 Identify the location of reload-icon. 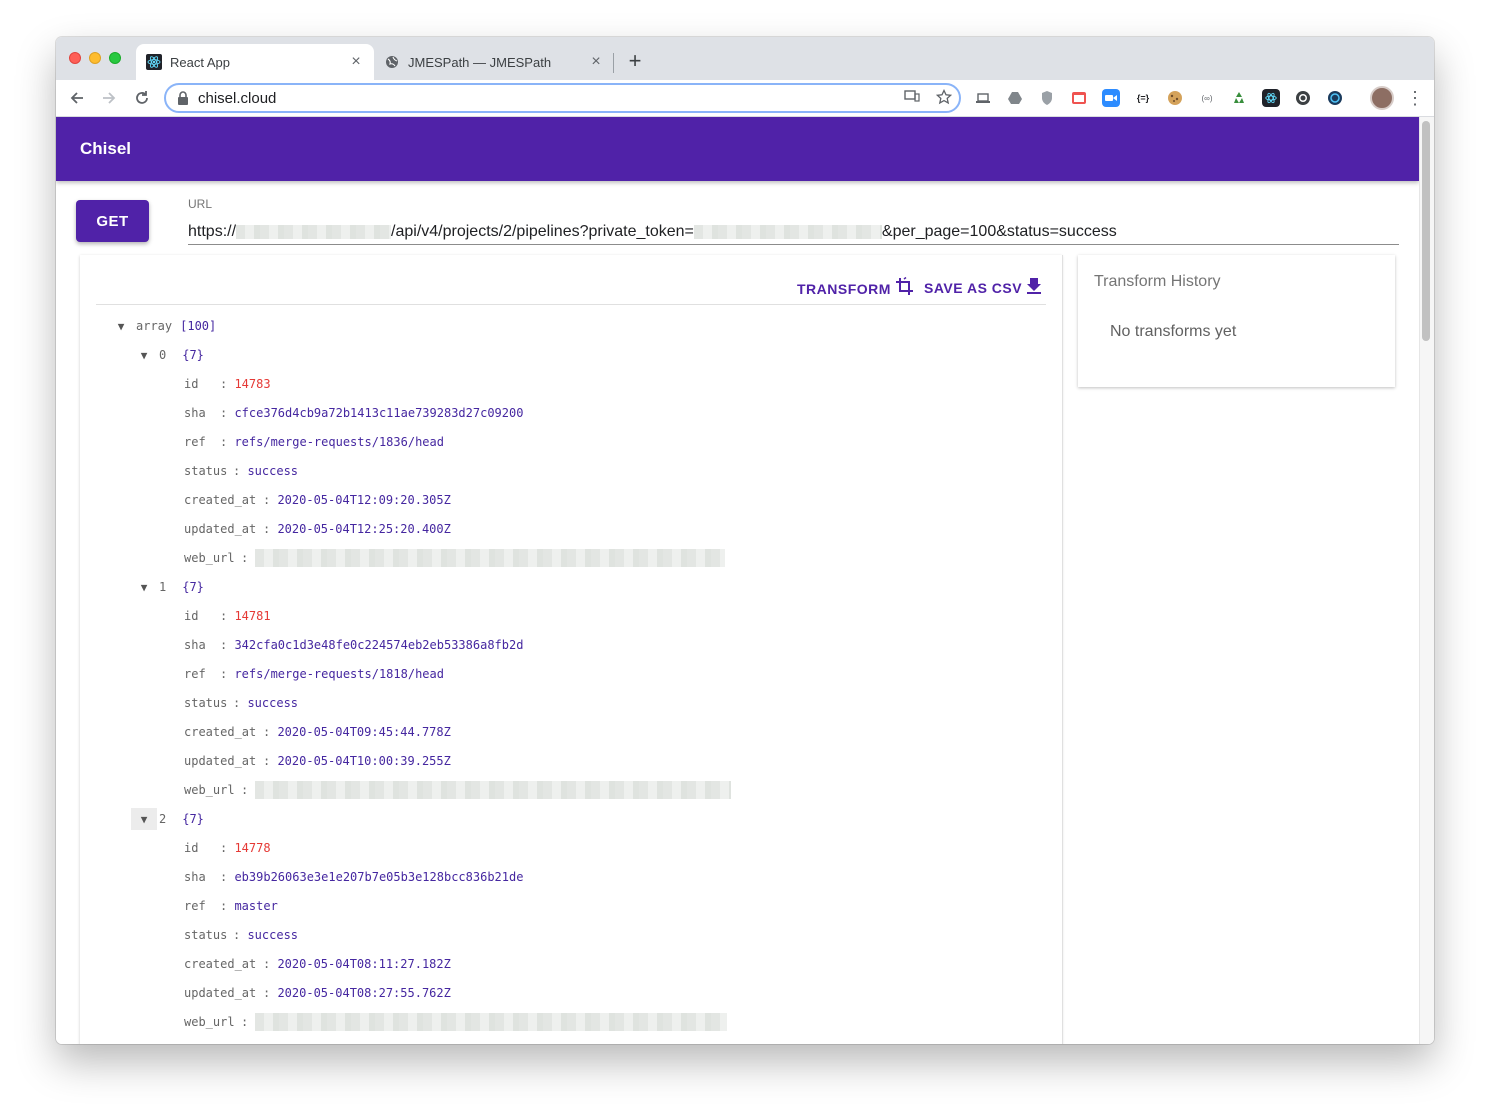
(142, 98).